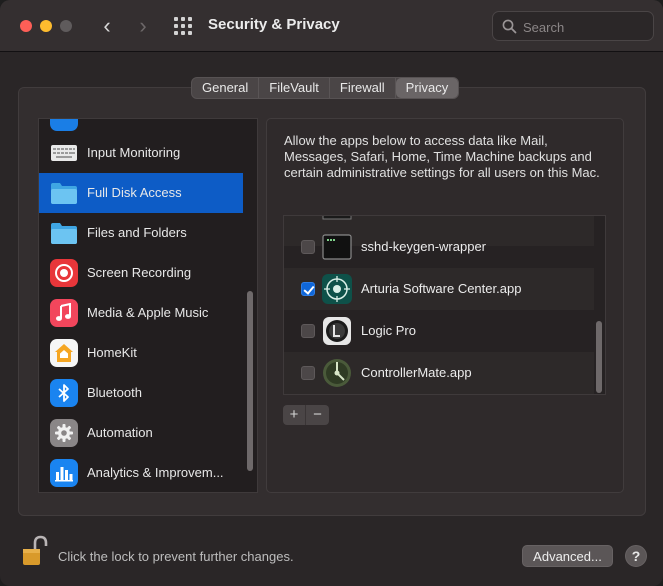  I want to click on list-item-logic-pro: Logic Pro, so click(439, 331).